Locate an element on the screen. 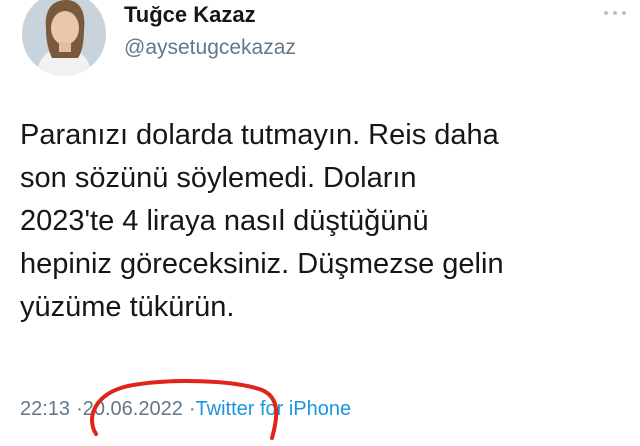 The height and width of the screenshot is (446, 640). tweet-date: 20.06.2022 is located at coordinates (133, 409).